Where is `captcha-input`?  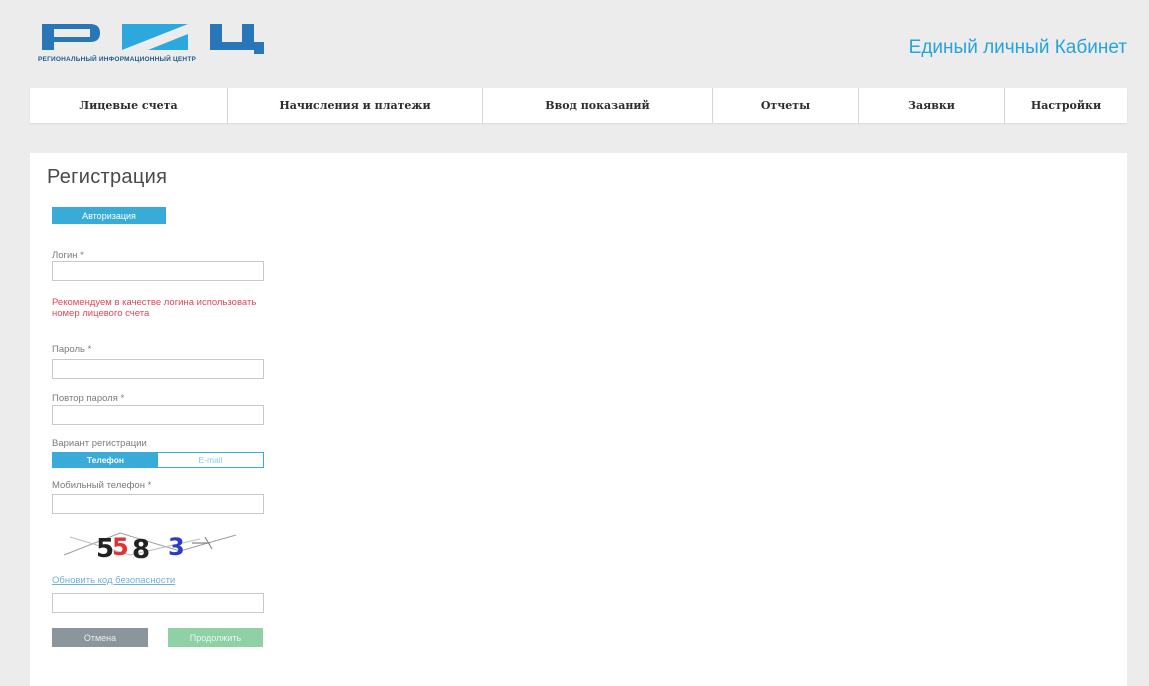 captcha-input is located at coordinates (158, 603).